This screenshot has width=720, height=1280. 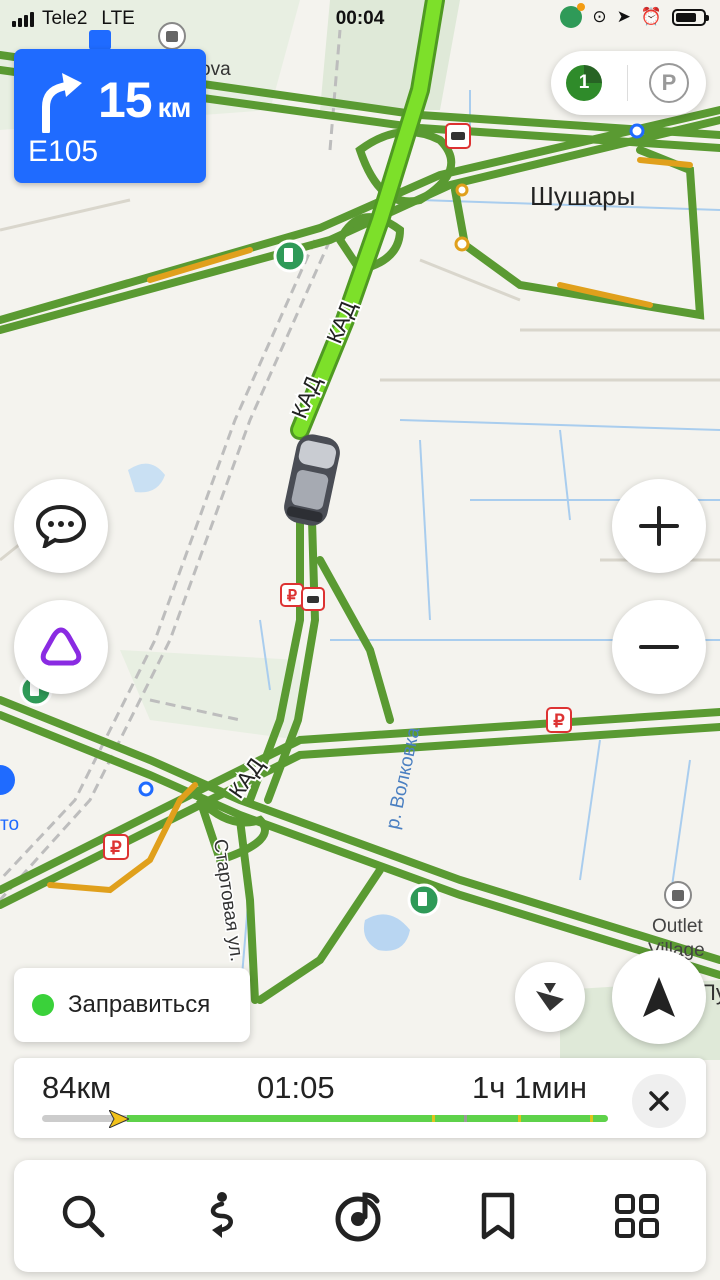 I want to click on route-icon, so click(x=221, y=1215).